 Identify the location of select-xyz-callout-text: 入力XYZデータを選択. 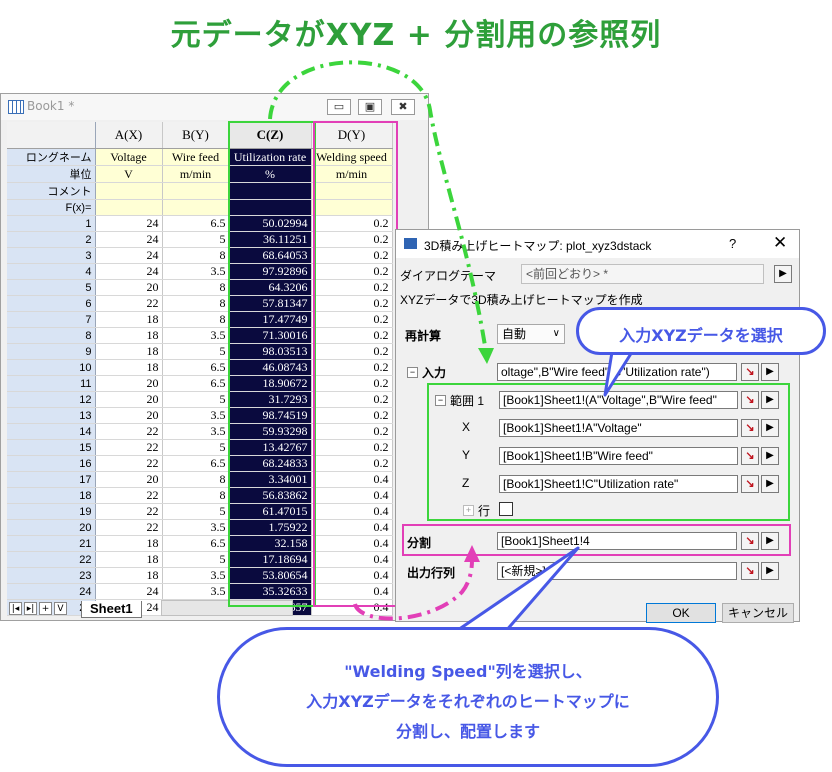
(701, 335).